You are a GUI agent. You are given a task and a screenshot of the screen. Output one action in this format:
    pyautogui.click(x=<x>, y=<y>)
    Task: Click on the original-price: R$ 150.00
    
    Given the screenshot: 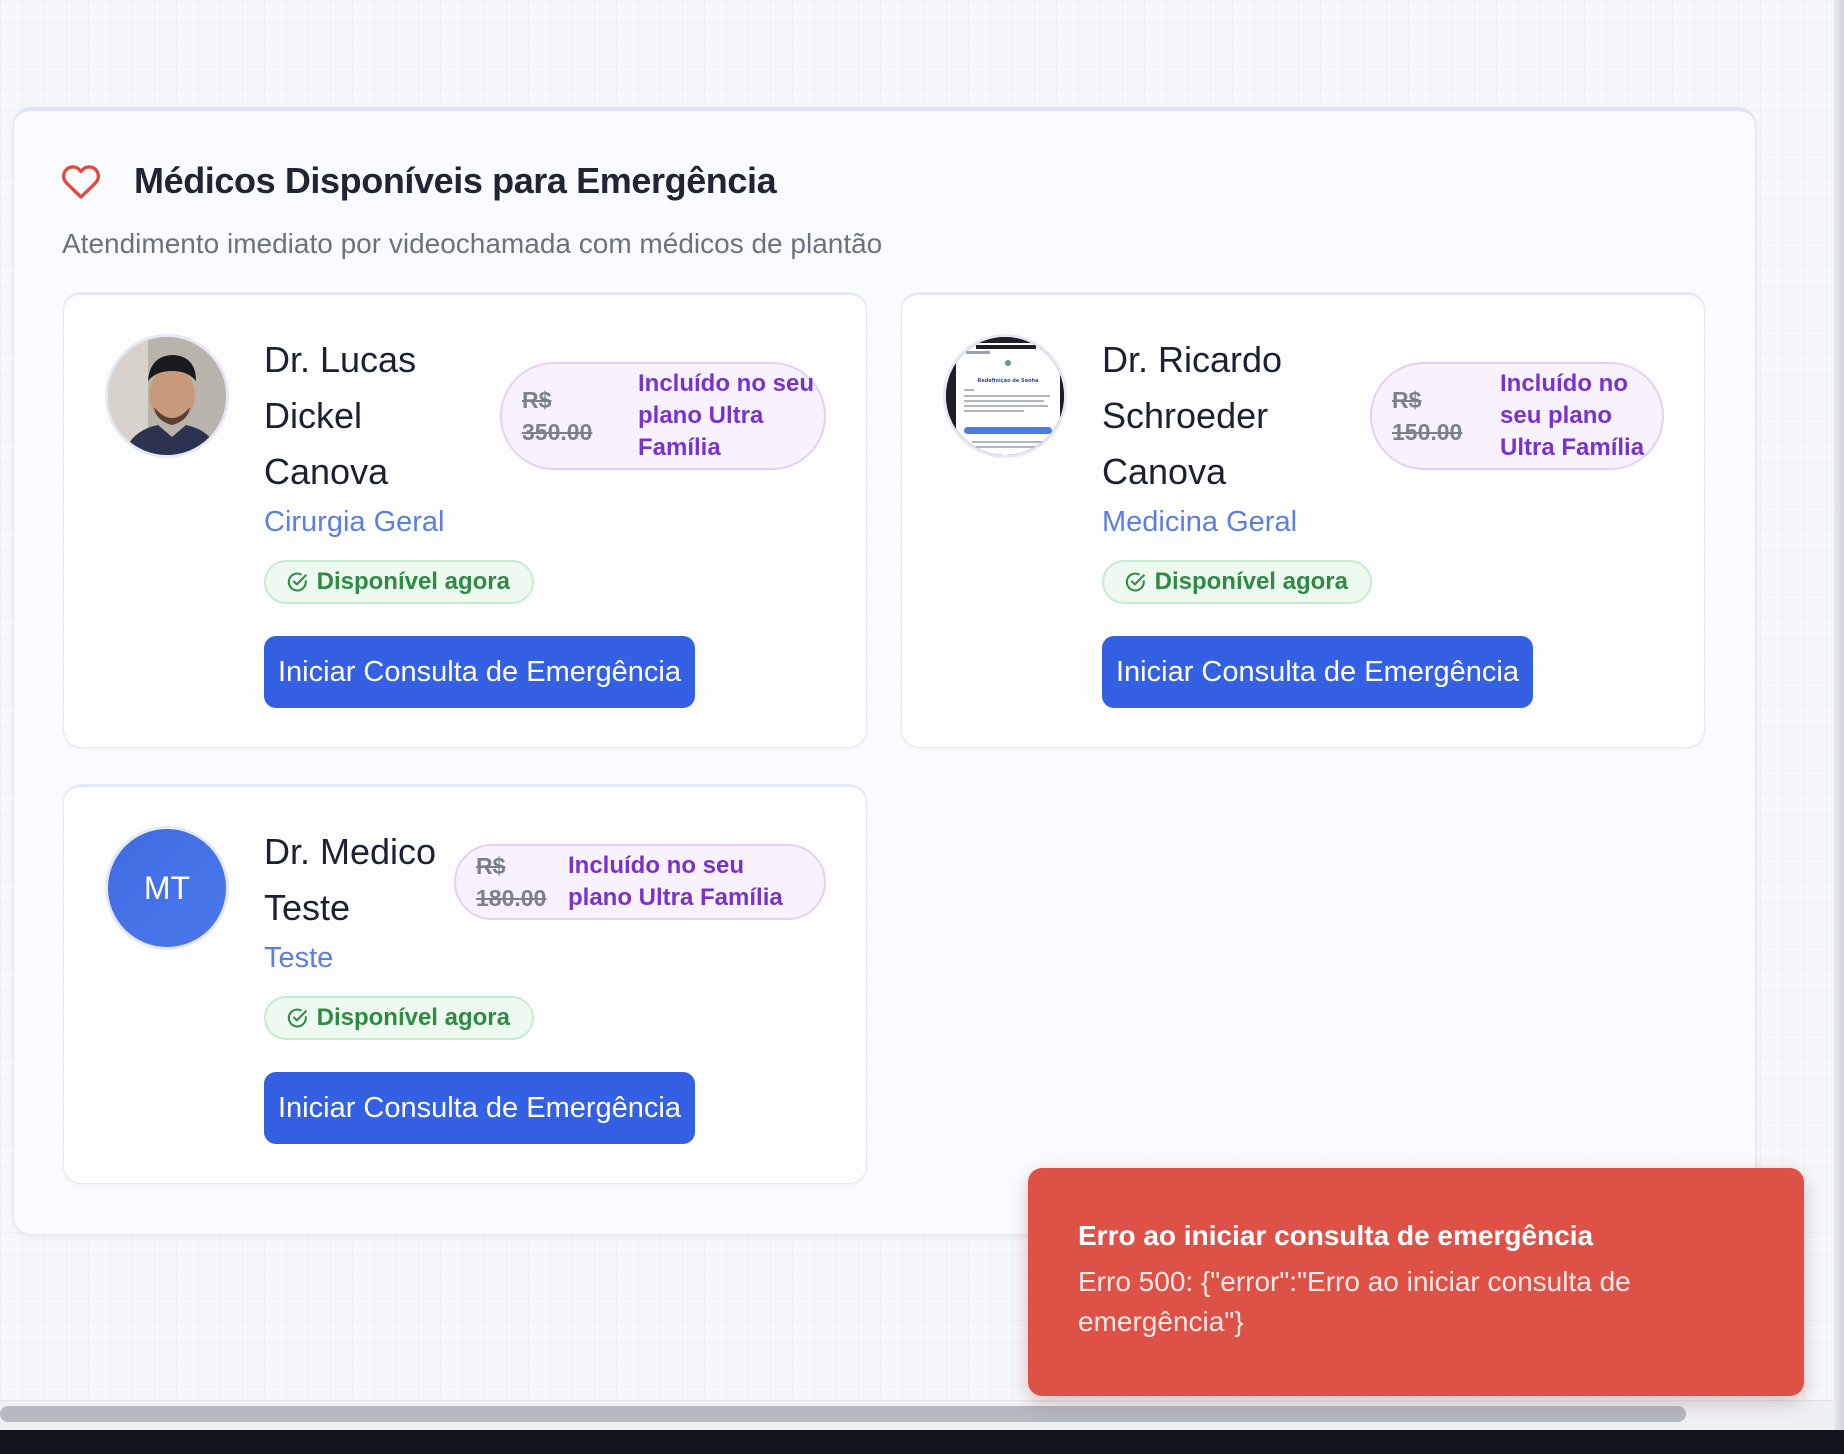 What is the action you would take?
    pyautogui.click(x=1427, y=416)
    